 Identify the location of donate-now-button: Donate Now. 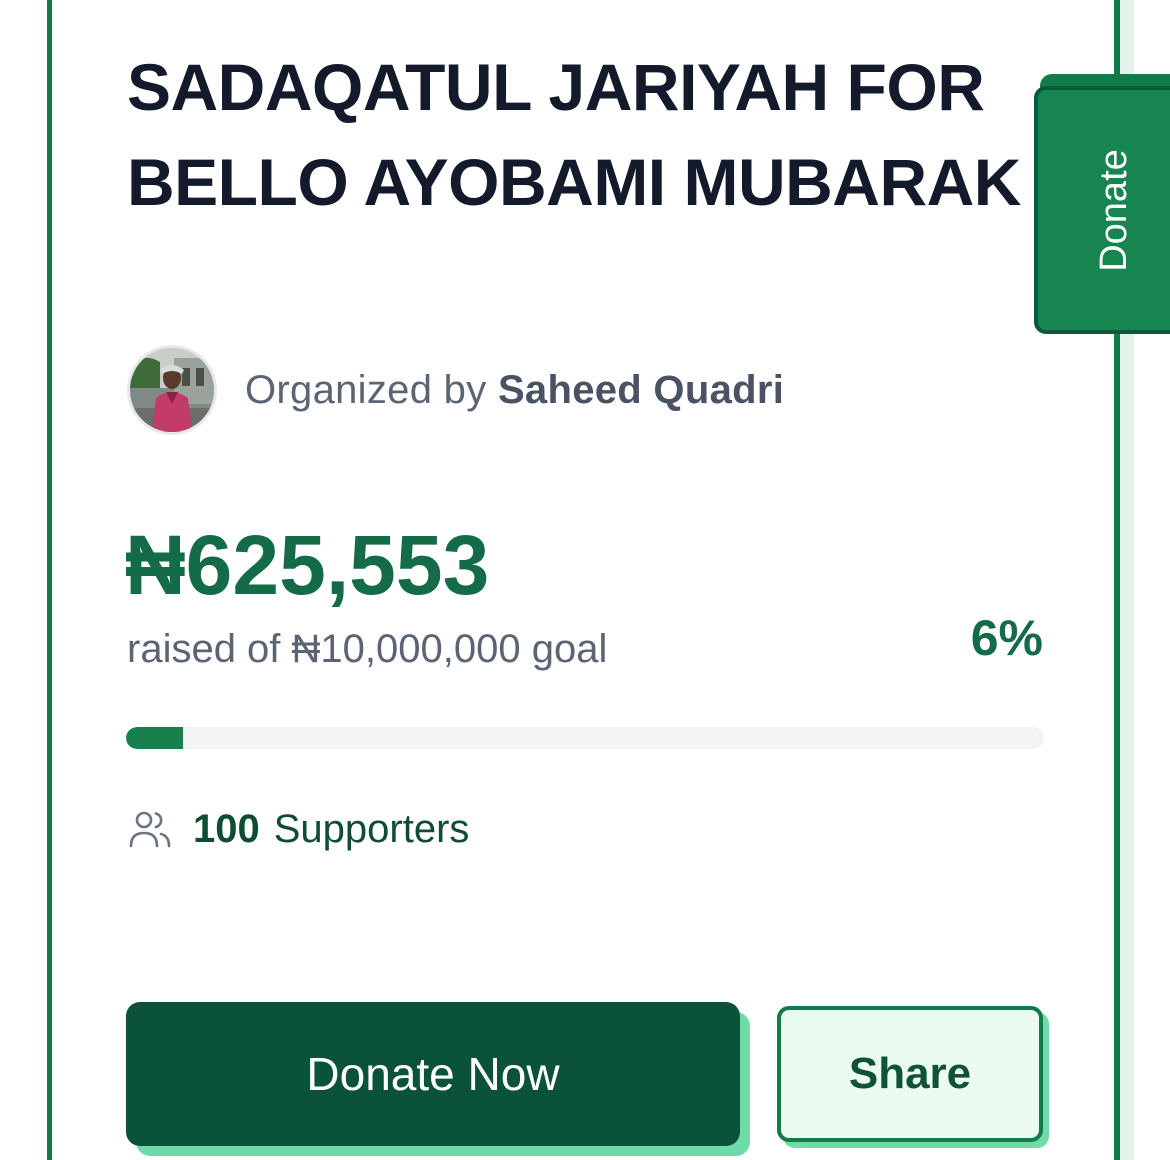
(433, 1074).